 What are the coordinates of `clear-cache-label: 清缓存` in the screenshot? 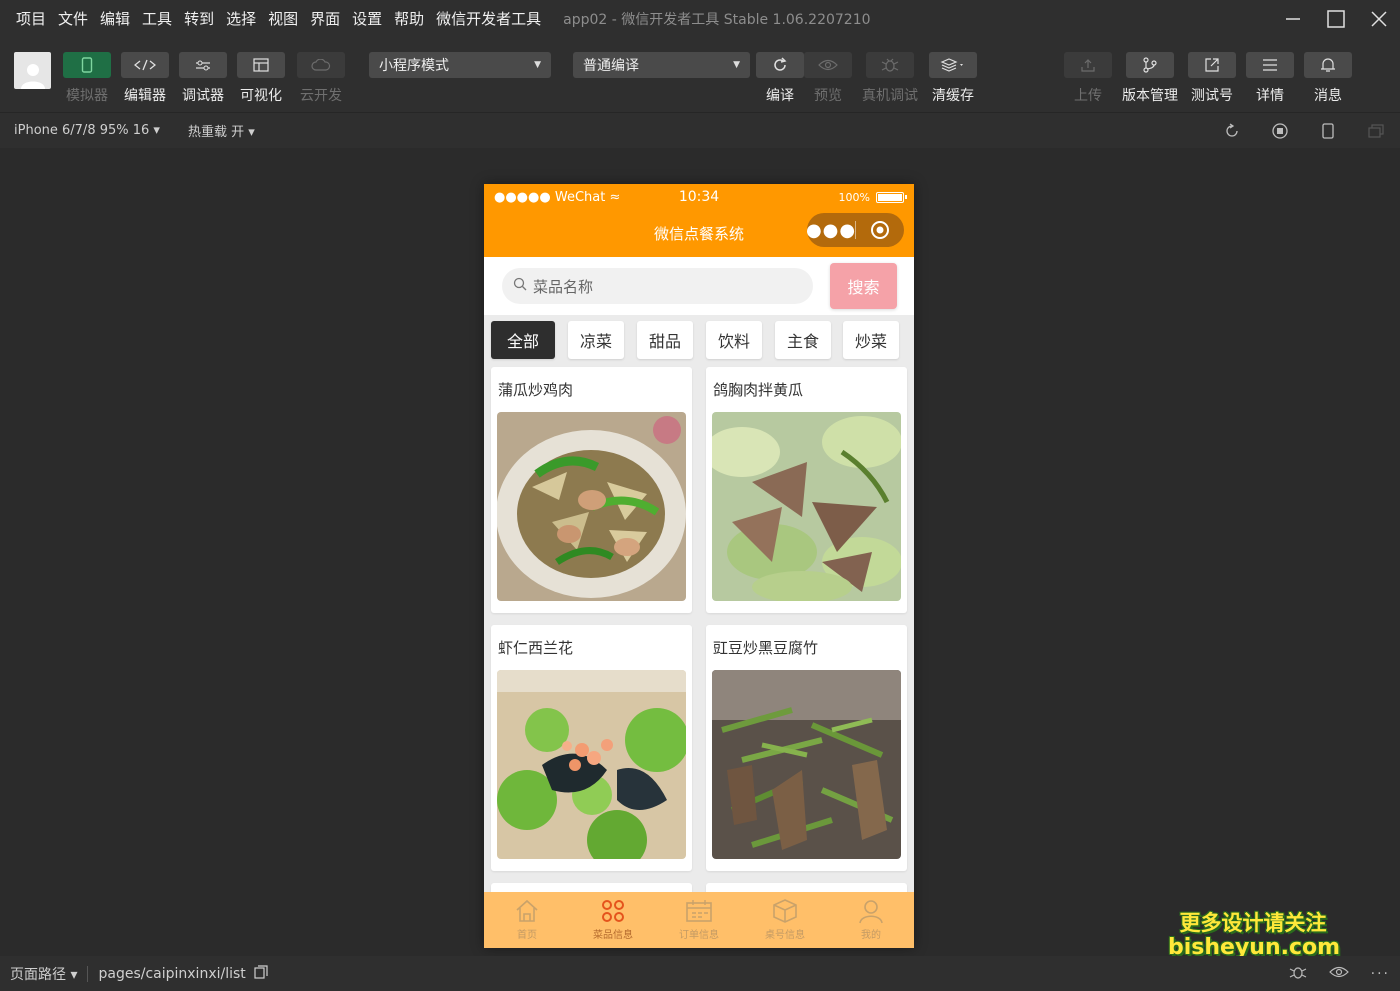 It's located at (953, 96).